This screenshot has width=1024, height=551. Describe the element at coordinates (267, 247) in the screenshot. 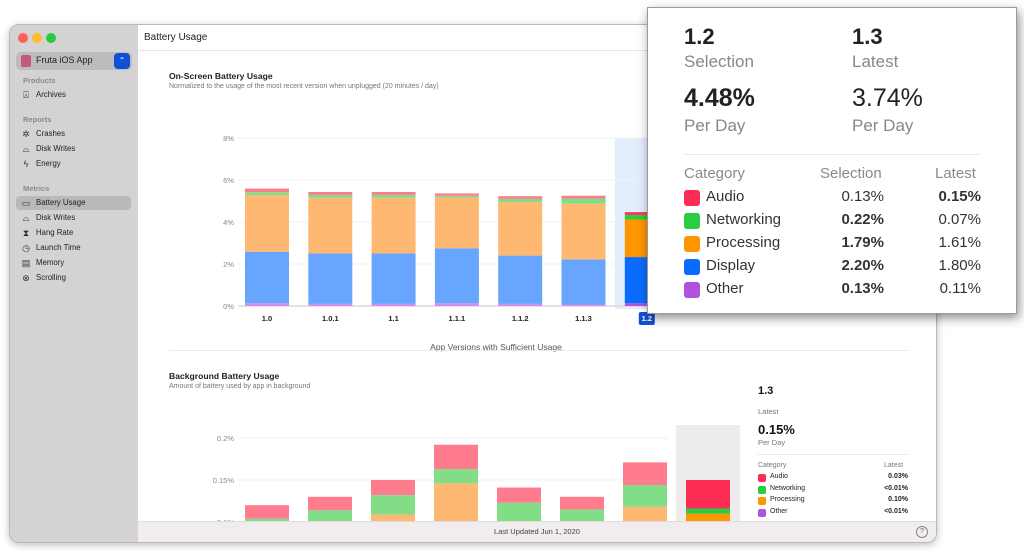

I see `bar-1.0` at that location.